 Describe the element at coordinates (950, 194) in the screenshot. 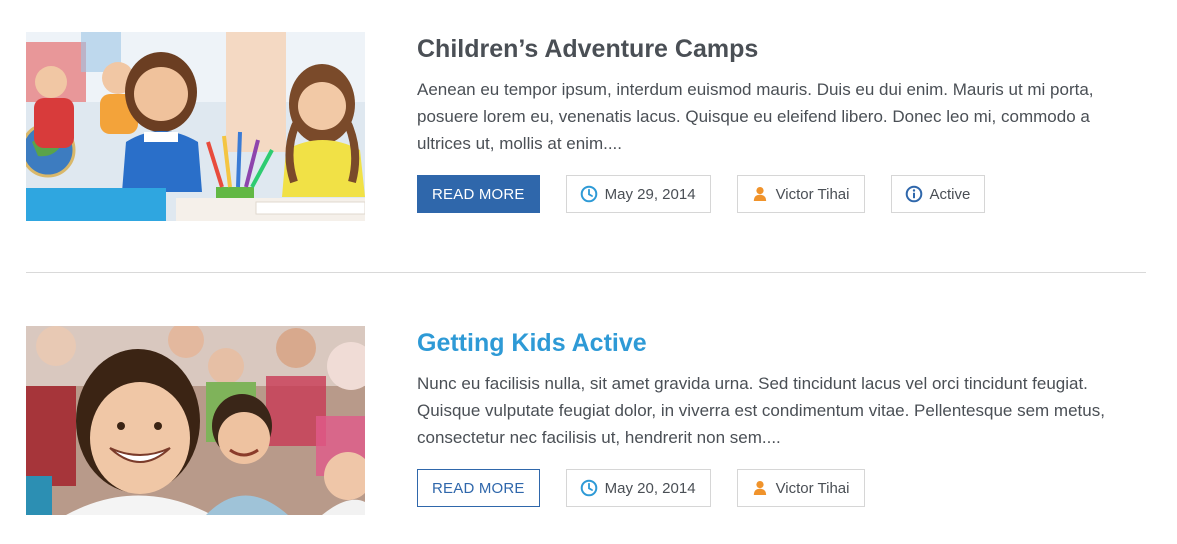

I see `post-category: Active` at that location.